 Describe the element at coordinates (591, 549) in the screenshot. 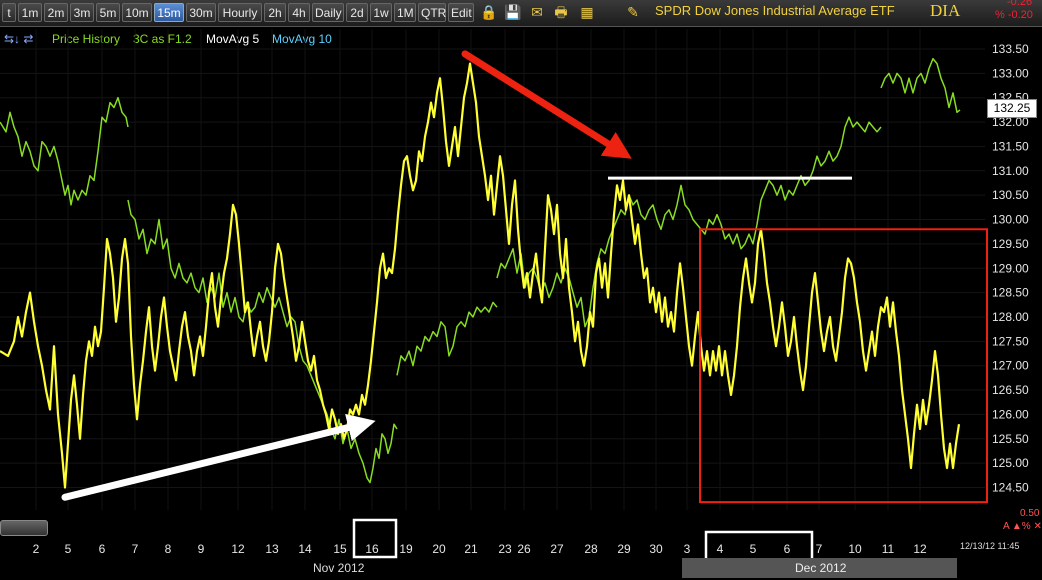

I see `x-tick-label: 28` at that location.